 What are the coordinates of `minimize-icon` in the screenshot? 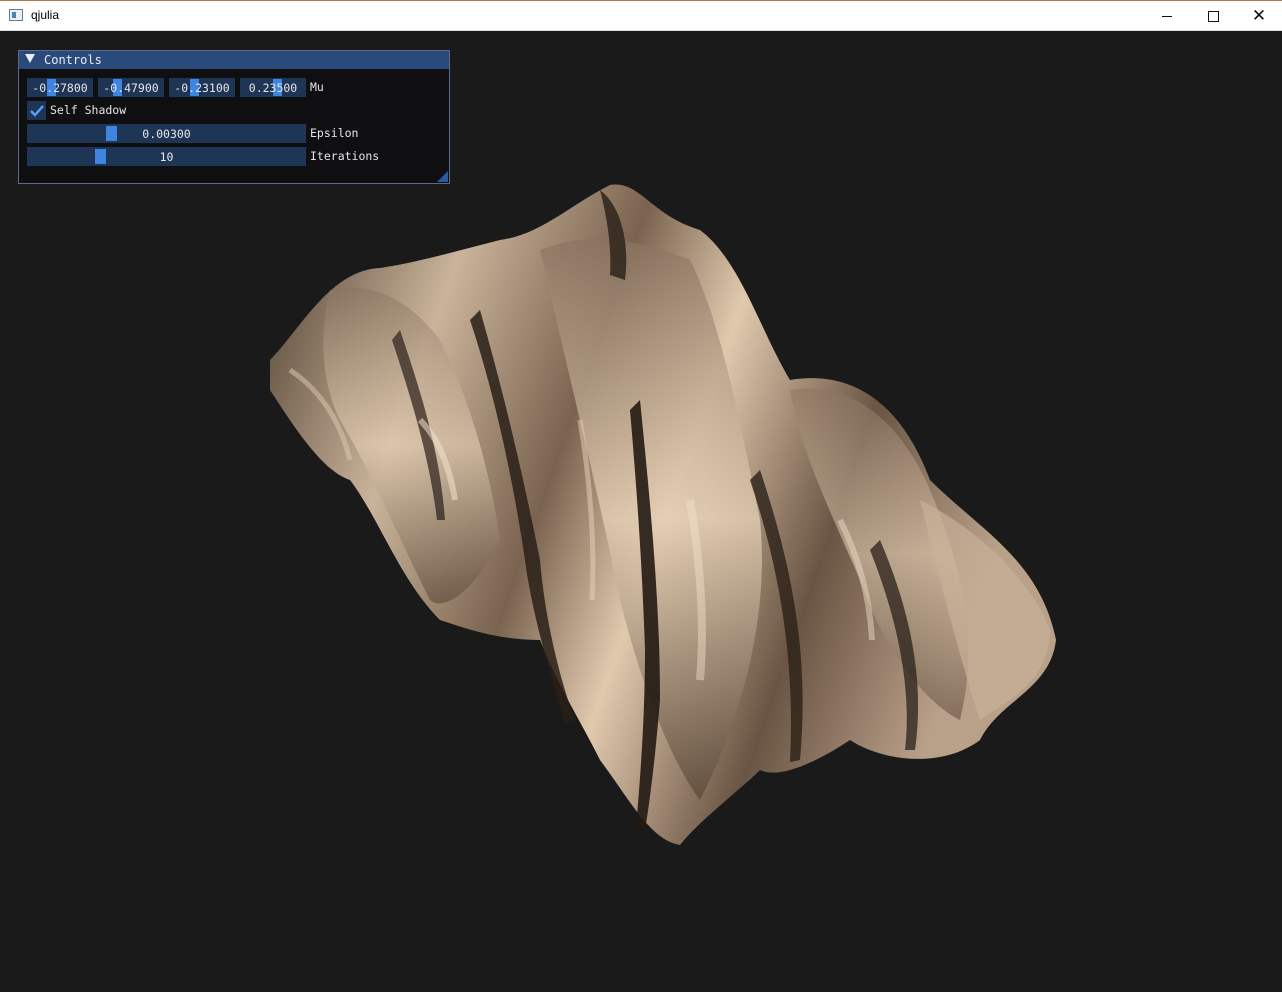 It's located at (1167, 16).